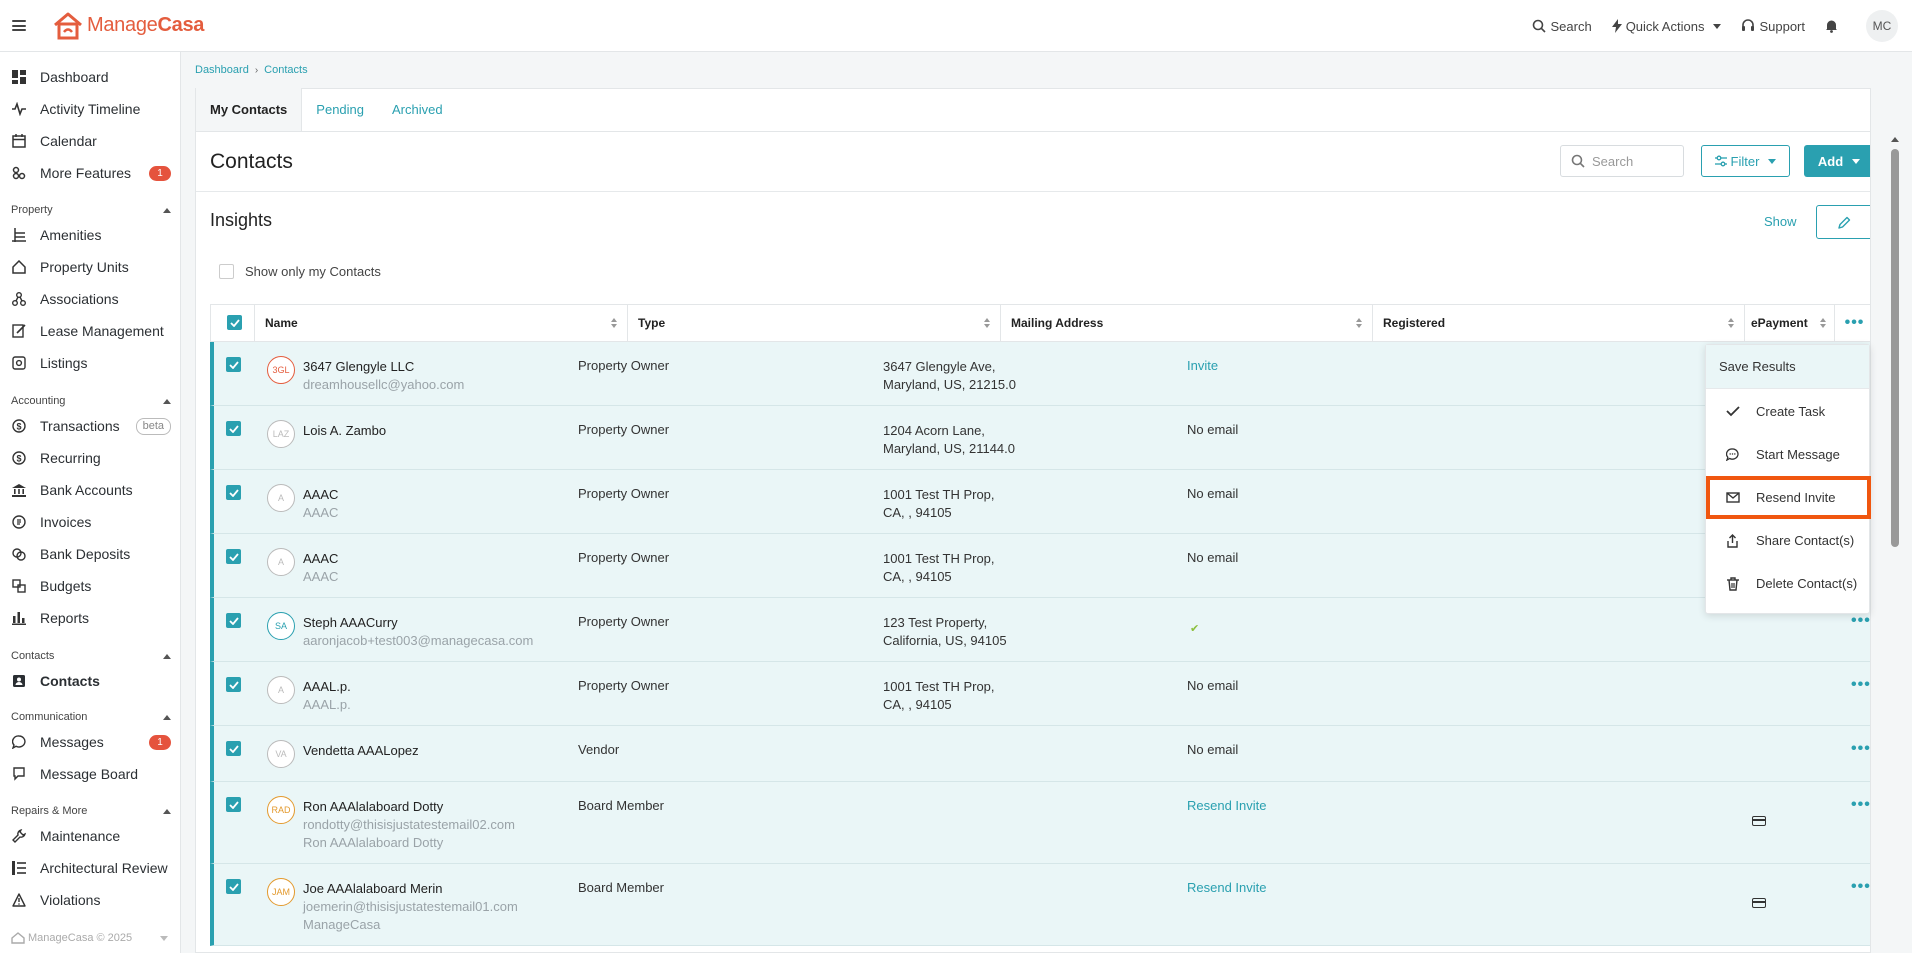  Describe the element at coordinates (90, 267) in the screenshot. I see `sidebar-item-property-units: Property Units` at that location.